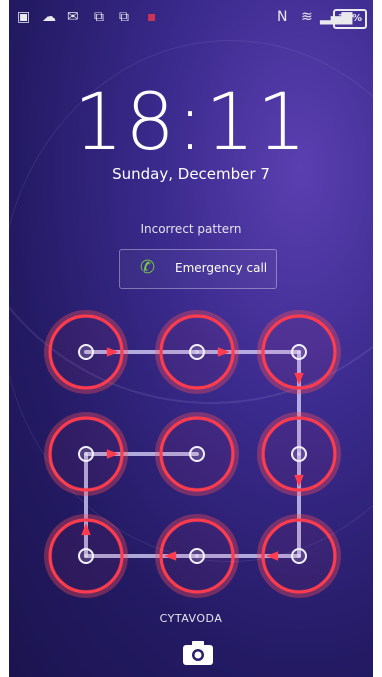  Describe the element at coordinates (49, 17) in the screenshot. I see `cloud-upload-icon: ☁` at that location.